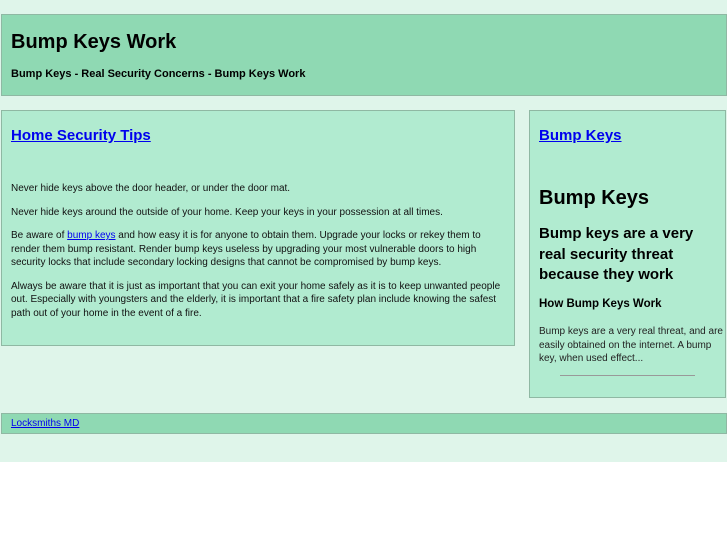 This screenshot has width=727, height=545. I want to click on sidebar-link-wrap: Bump Keys, so click(580, 135).